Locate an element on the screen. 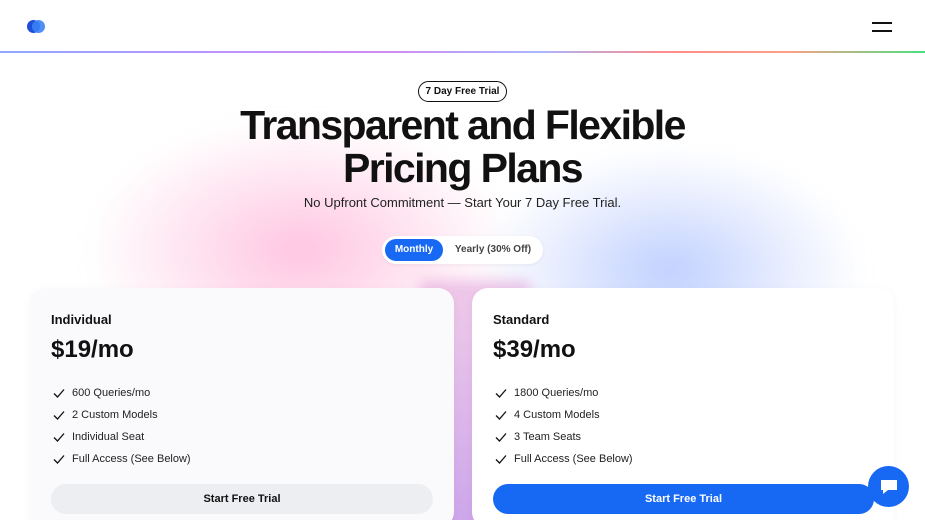 This screenshot has height=520, width=925. feature-item: 4 Custom Models is located at coordinates (563, 419).